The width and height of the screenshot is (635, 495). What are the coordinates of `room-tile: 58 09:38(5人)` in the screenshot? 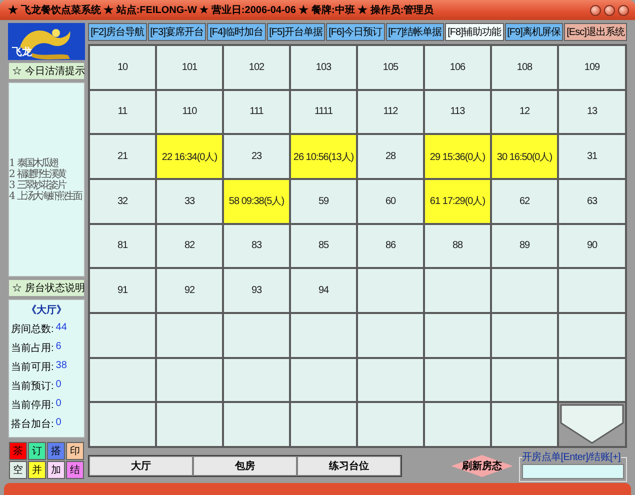 It's located at (256, 201).